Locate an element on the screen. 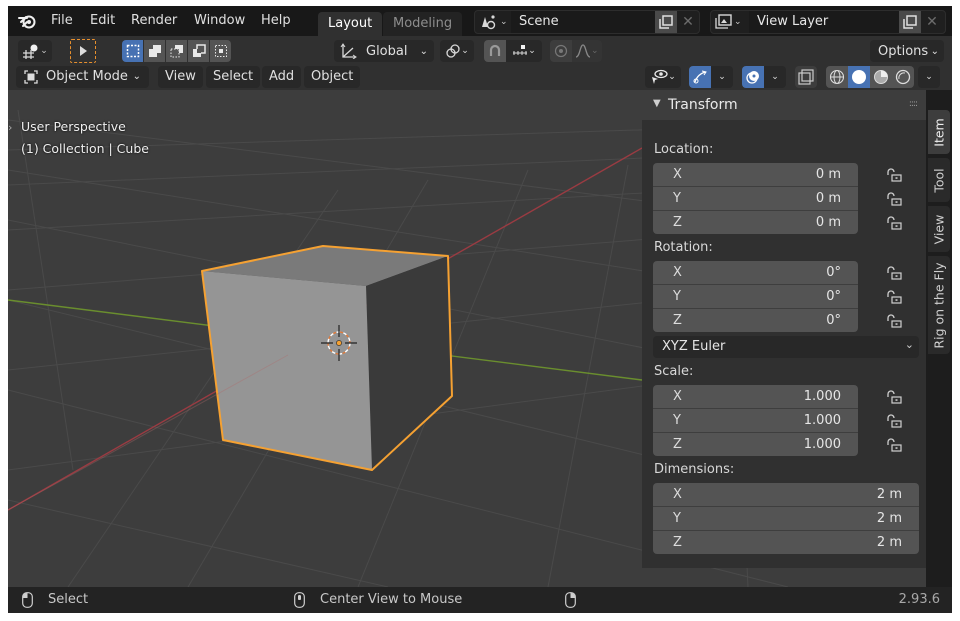 Image resolution: width=960 pixels, height=621 pixels. select-mode-invert is located at coordinates (198, 51).